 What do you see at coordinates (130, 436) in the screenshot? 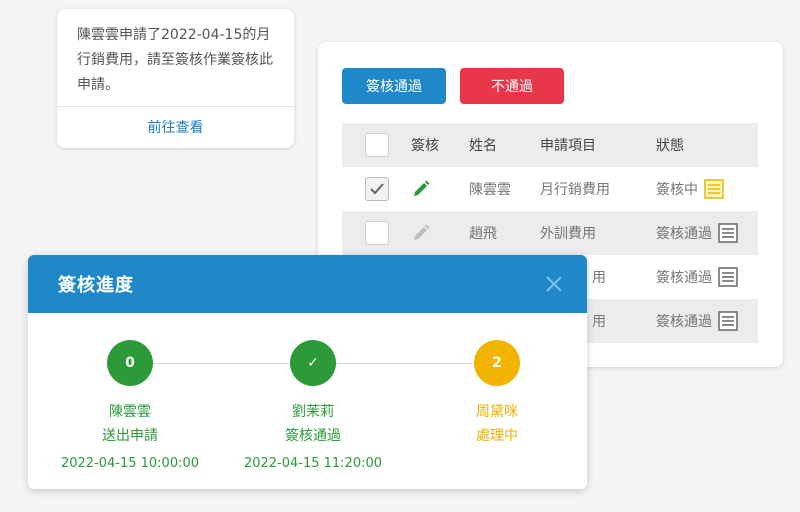
I see `step-action: 送出申請` at bounding box center [130, 436].